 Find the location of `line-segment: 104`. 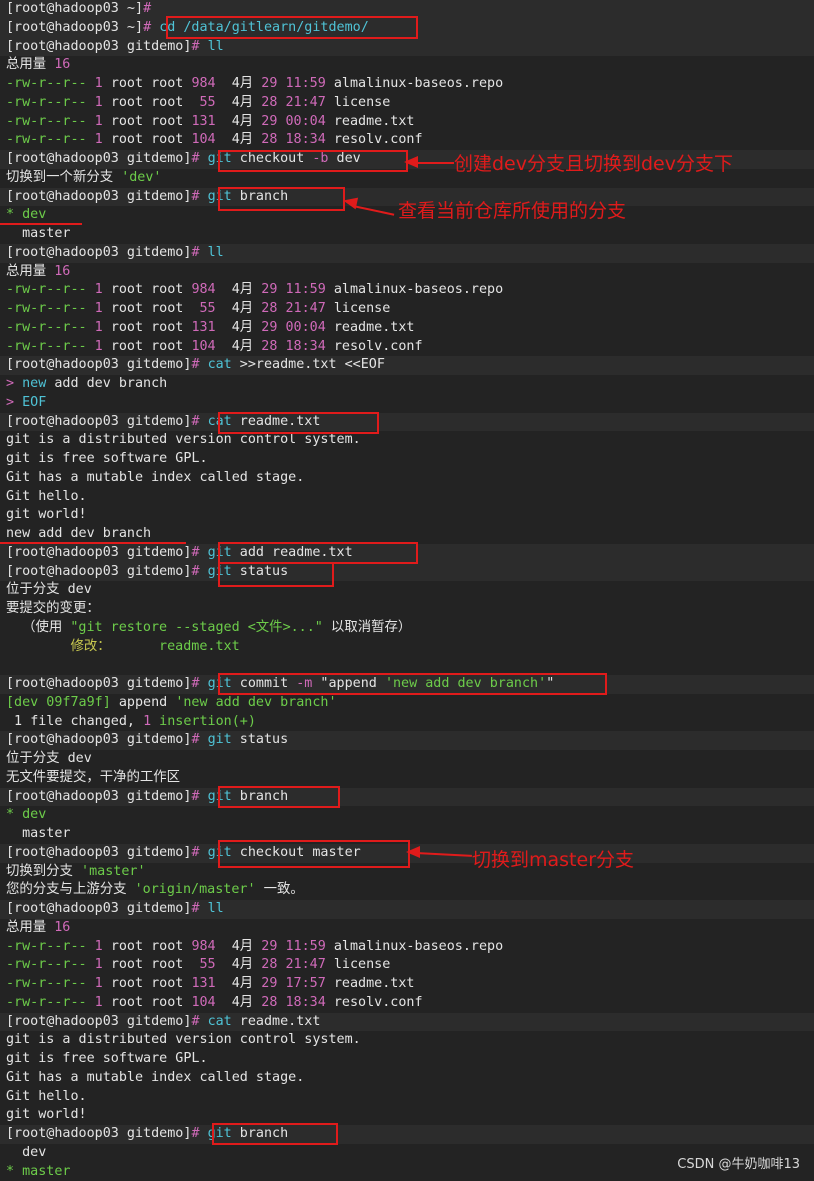

line-segment: 104 is located at coordinates (203, 139).